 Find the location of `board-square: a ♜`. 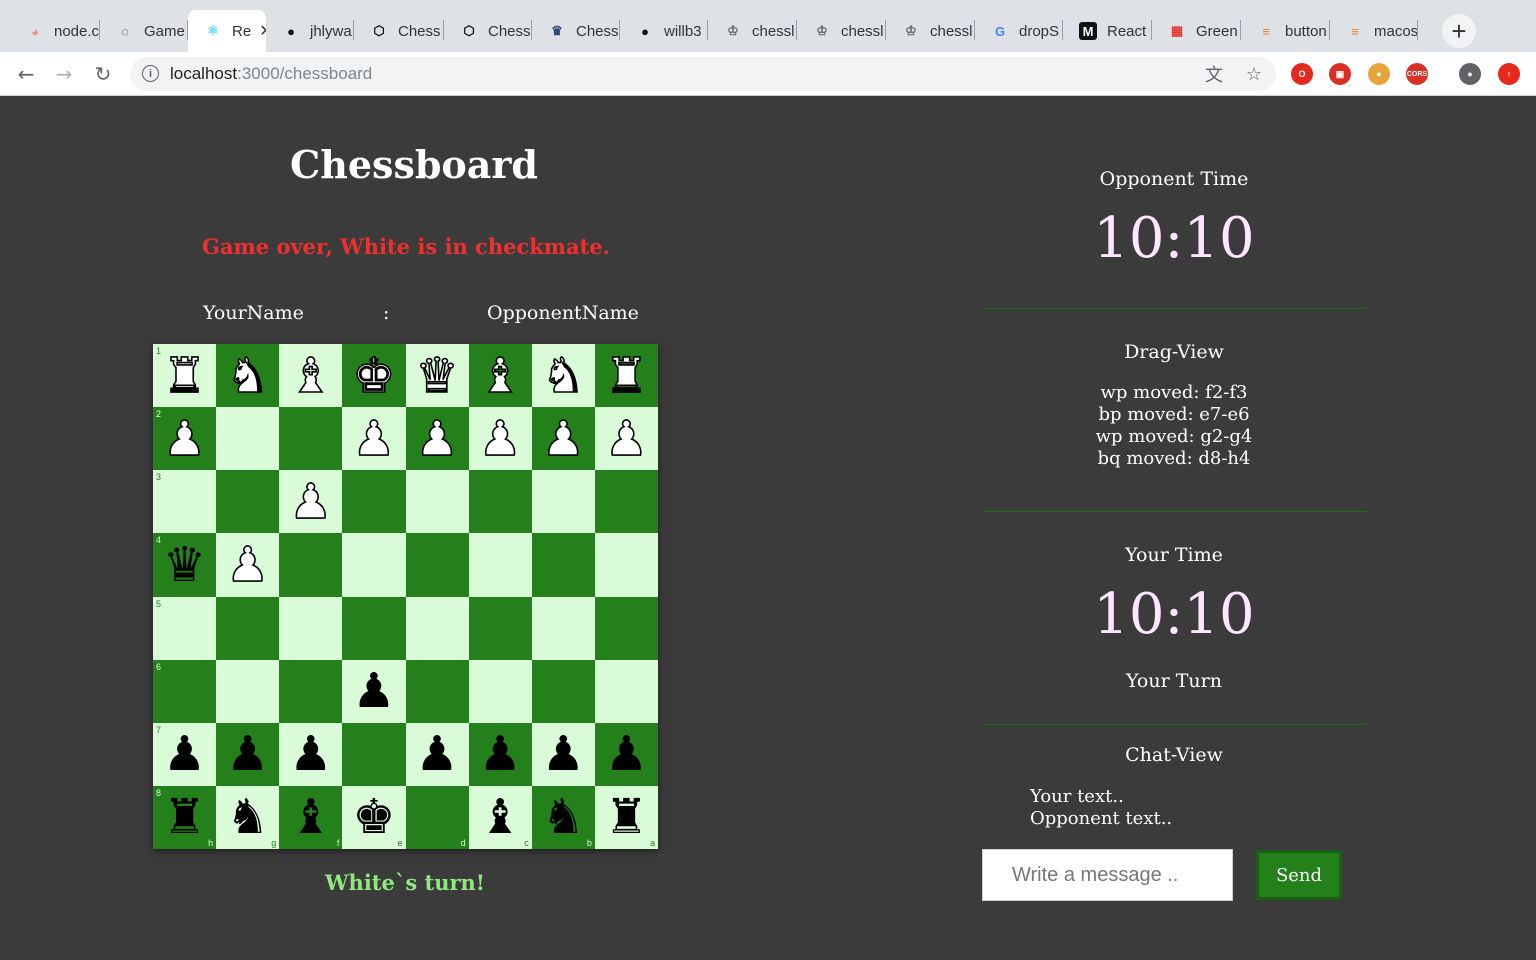

board-square: a ♜ is located at coordinates (626, 817).